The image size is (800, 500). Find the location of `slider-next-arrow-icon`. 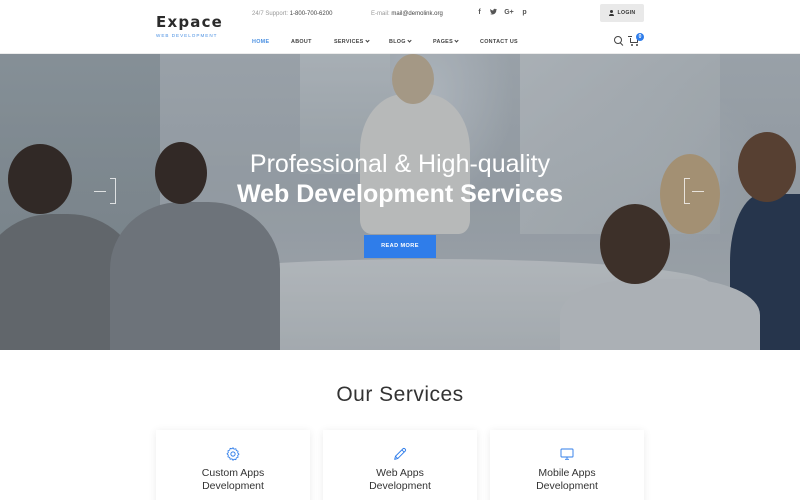

slider-next-arrow-icon is located at coordinates (696, 191).